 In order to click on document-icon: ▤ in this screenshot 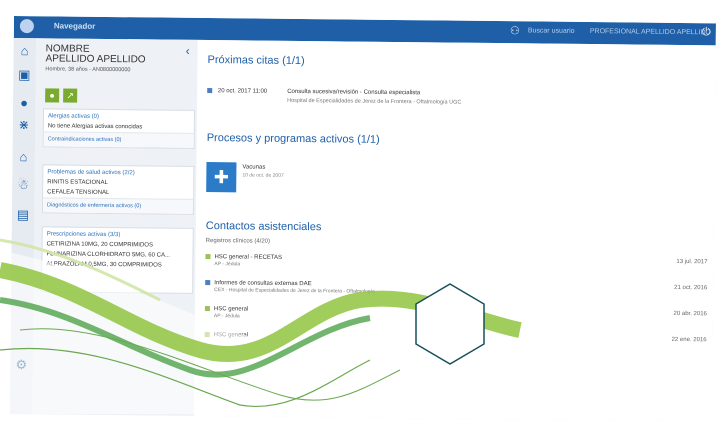, I will do `click(23, 214)`.